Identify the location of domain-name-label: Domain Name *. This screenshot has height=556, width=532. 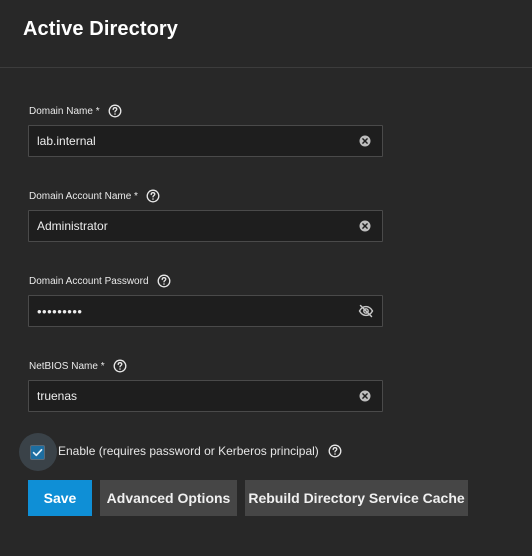
(64, 111).